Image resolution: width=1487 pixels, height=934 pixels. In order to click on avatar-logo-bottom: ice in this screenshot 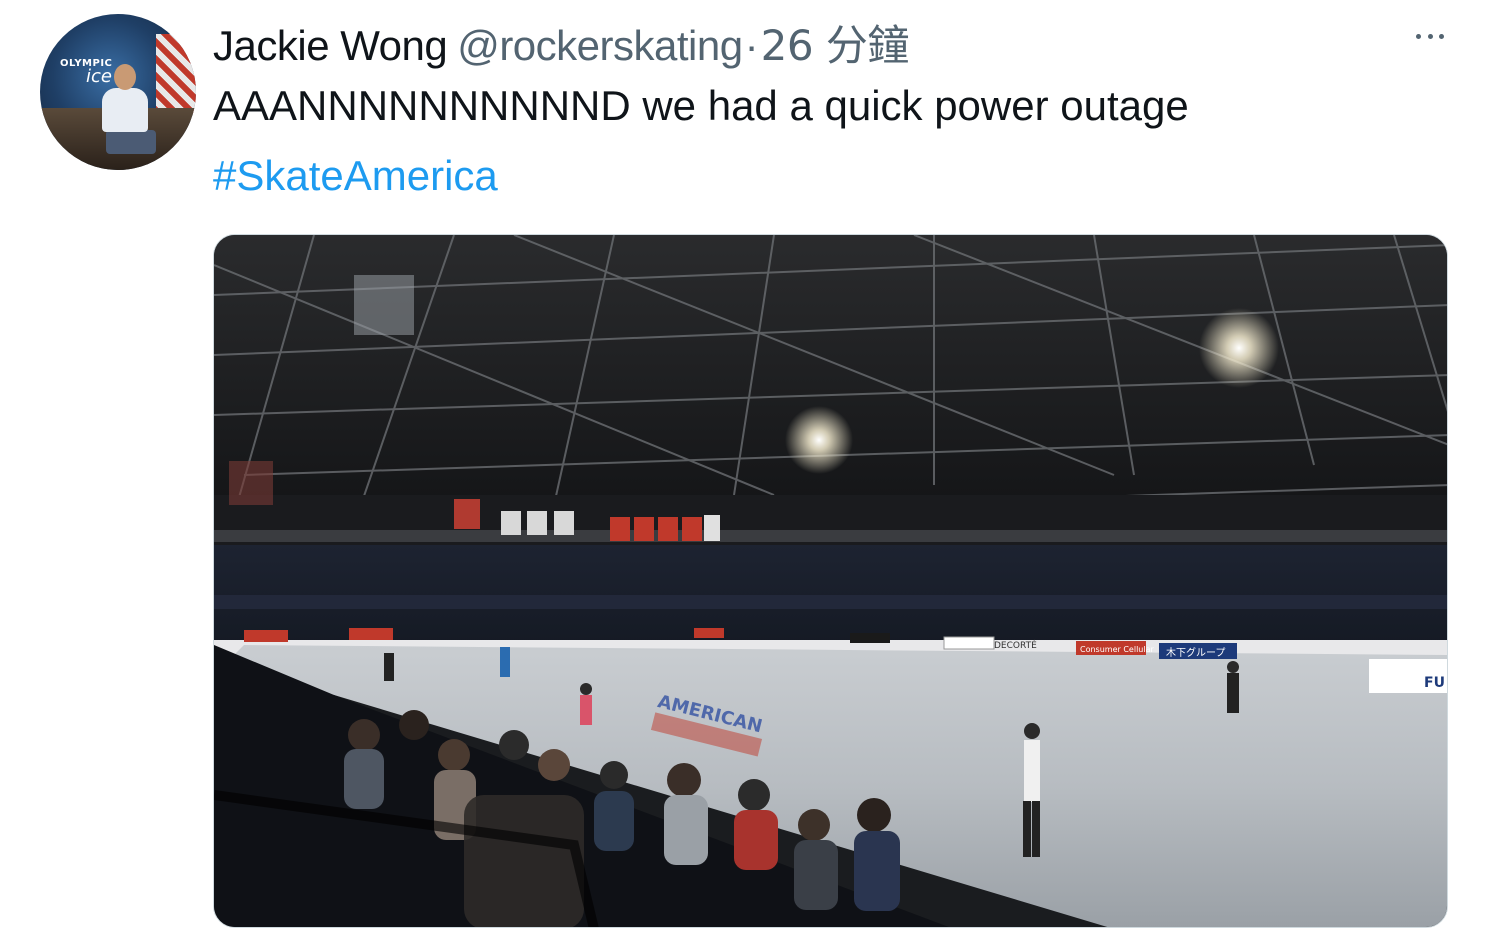, I will do `click(99, 76)`.